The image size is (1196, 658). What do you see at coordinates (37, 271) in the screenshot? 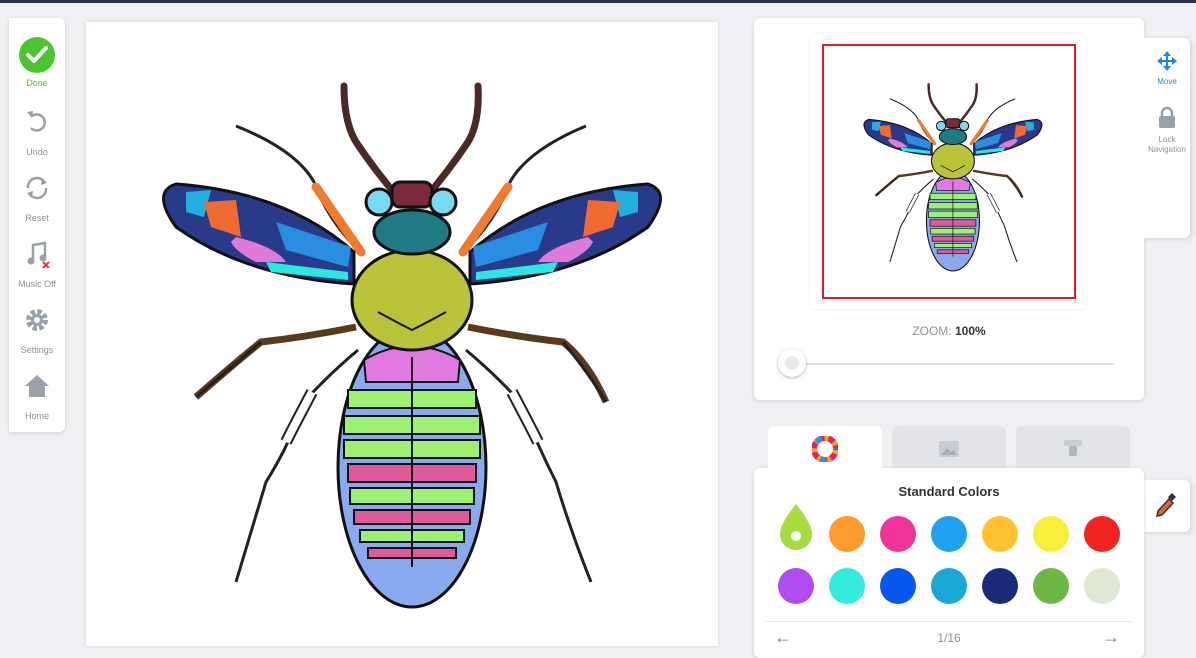
I see `music-off-button: Music Off` at bounding box center [37, 271].